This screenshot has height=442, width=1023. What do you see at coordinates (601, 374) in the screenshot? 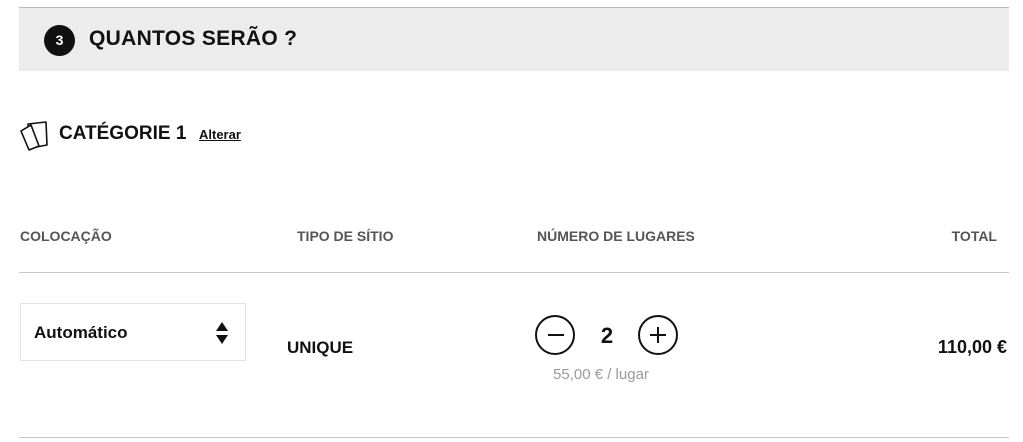
I see `unit-price: 55,00 € / lugar` at bounding box center [601, 374].